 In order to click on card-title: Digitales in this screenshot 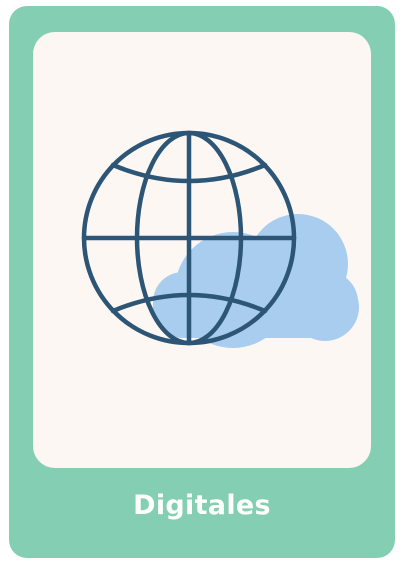, I will do `click(202, 505)`.